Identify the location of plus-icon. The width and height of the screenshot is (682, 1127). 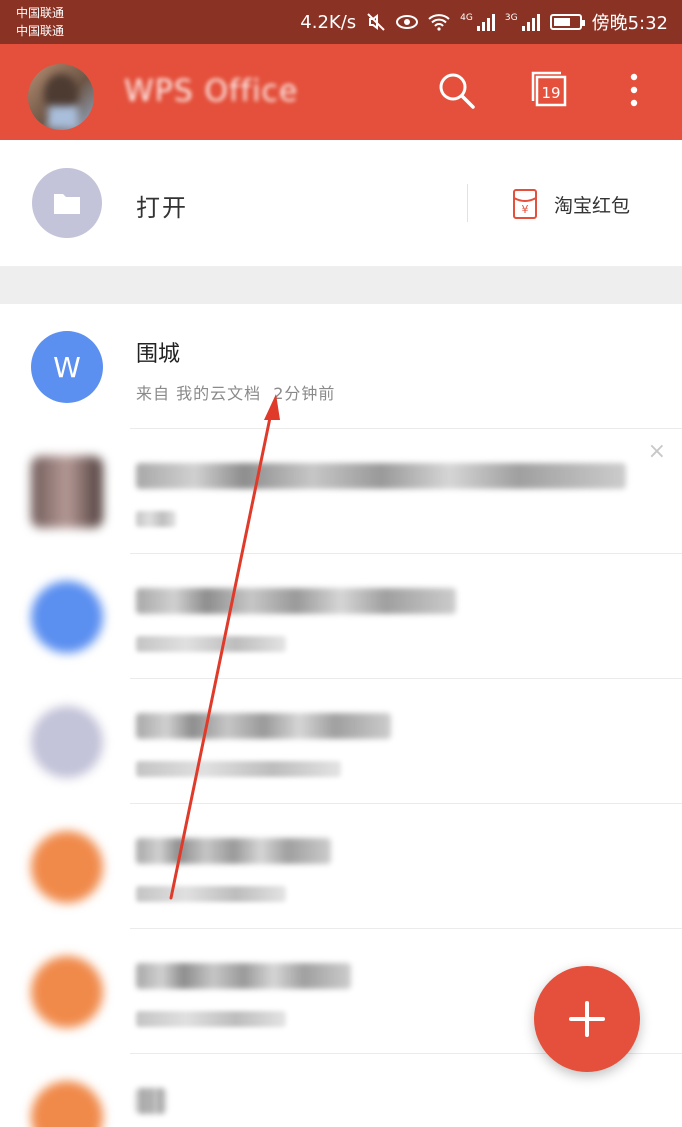
(587, 1019).